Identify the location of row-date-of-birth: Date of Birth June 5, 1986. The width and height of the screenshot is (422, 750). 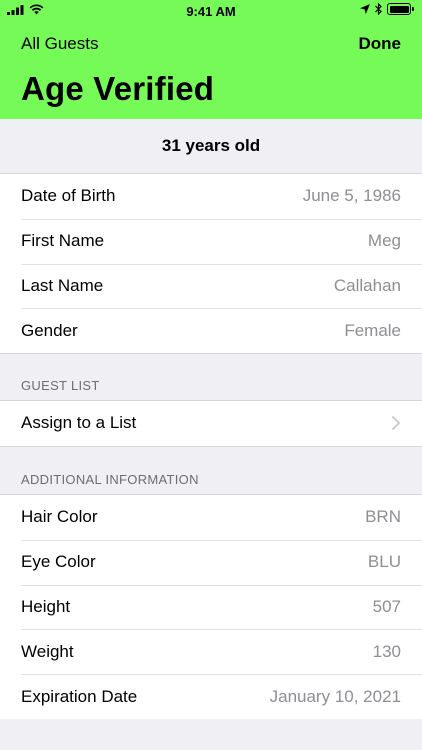
(211, 196).